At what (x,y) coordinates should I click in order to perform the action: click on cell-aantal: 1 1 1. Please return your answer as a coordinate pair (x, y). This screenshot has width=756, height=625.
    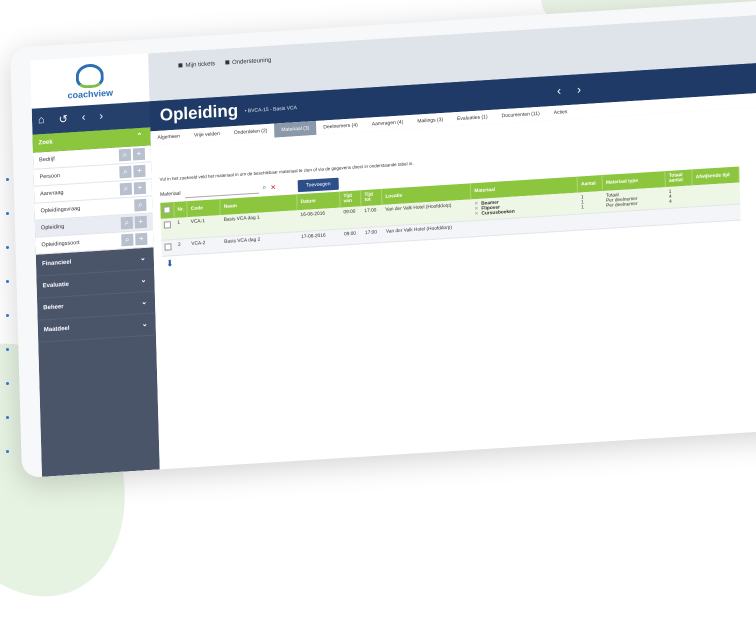
    Looking at the image, I should click on (590, 203).